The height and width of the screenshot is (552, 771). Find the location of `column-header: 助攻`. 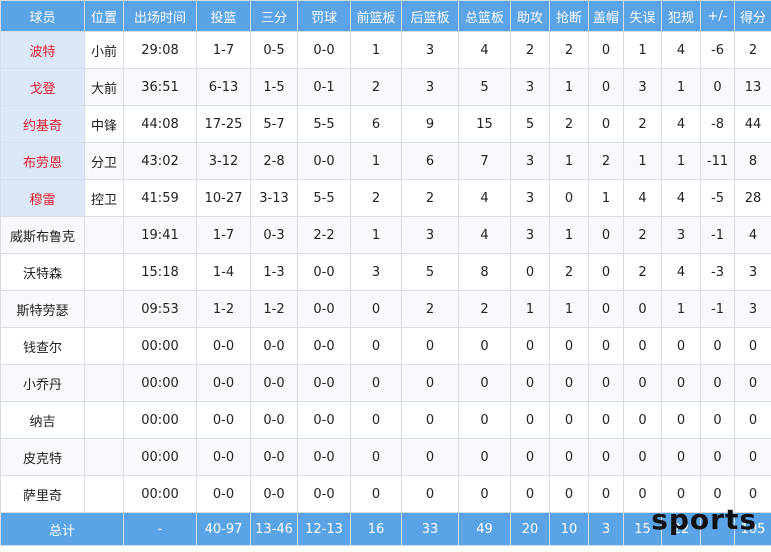

column-header: 助攻 is located at coordinates (530, 16).